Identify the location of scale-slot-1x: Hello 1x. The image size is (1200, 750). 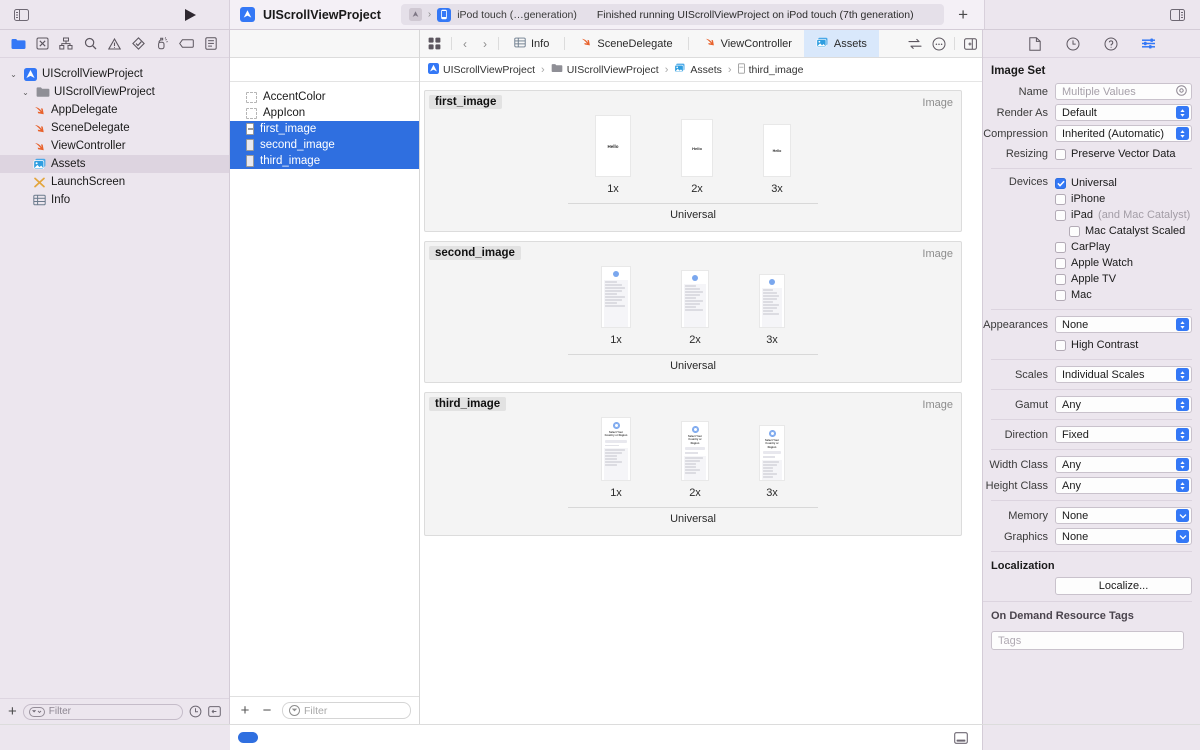
(613, 155).